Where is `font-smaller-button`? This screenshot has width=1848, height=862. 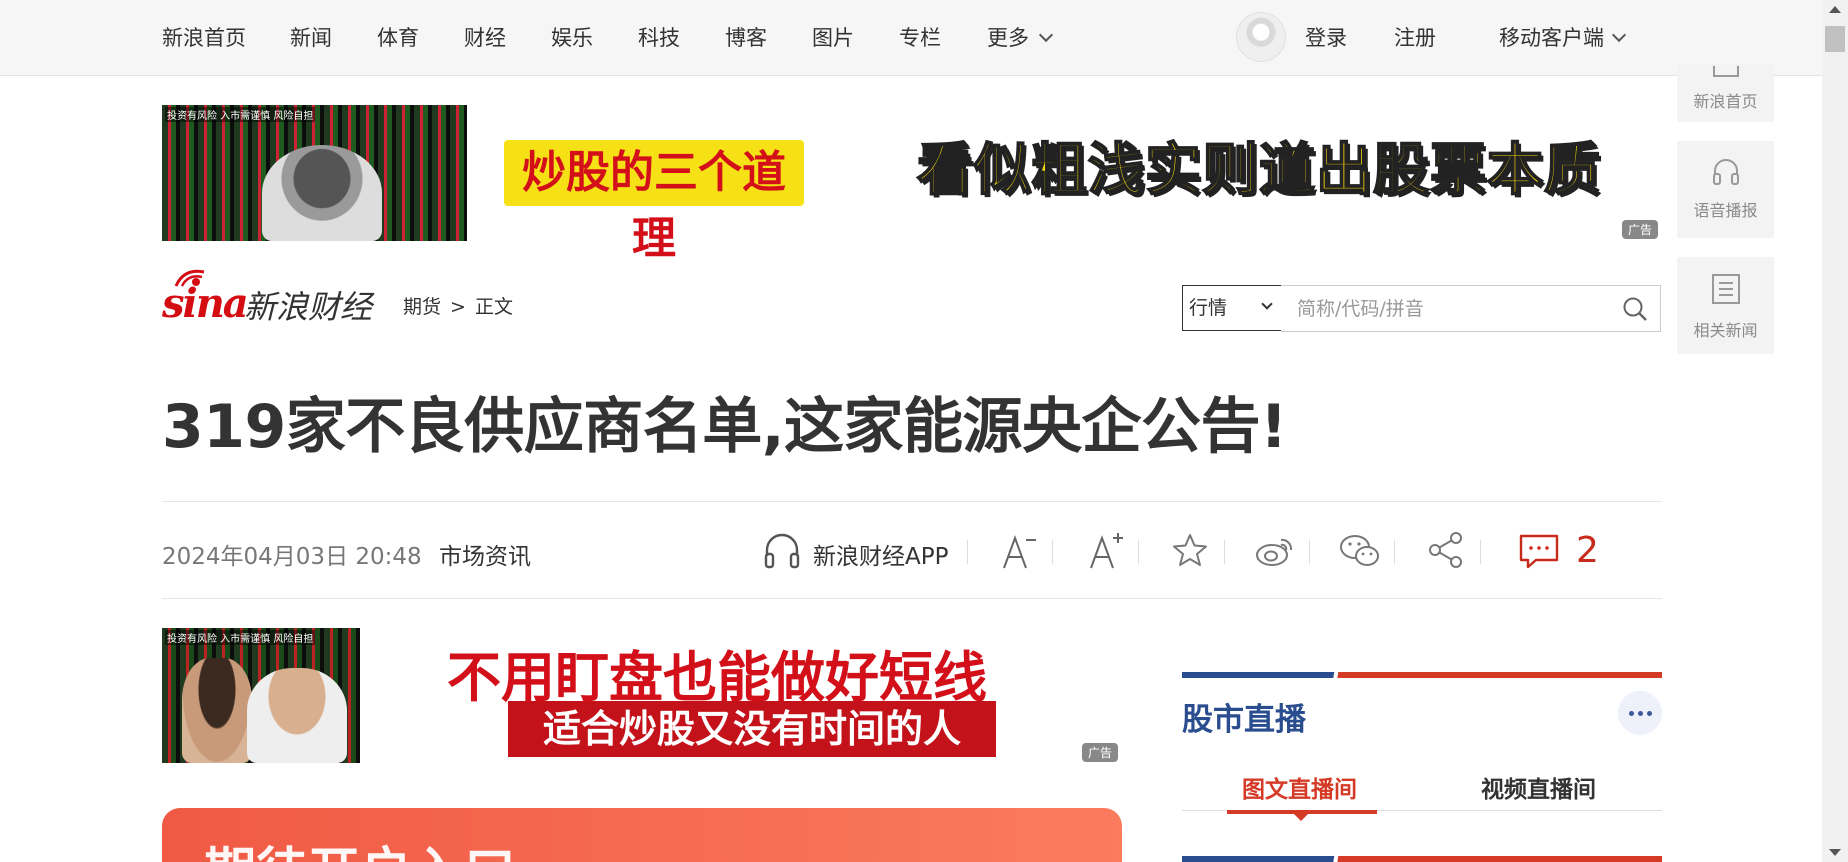
font-smaller-button is located at coordinates (1020, 550).